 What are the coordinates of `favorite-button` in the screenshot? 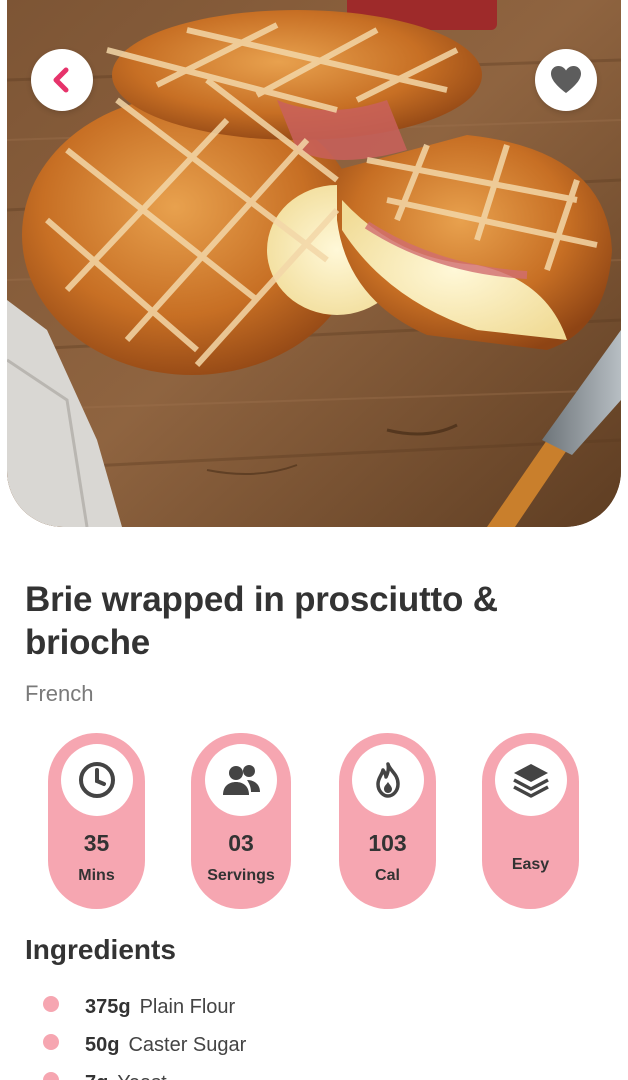 It's located at (566, 80).